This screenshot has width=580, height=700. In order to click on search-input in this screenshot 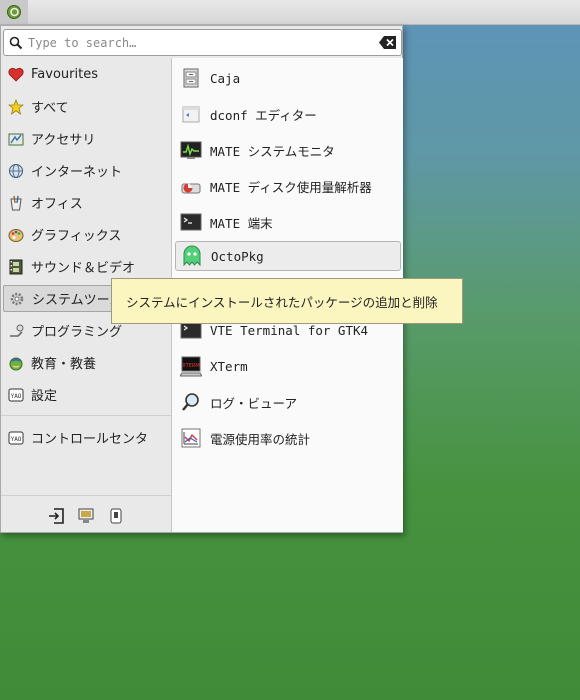, I will do `click(201, 42)`.